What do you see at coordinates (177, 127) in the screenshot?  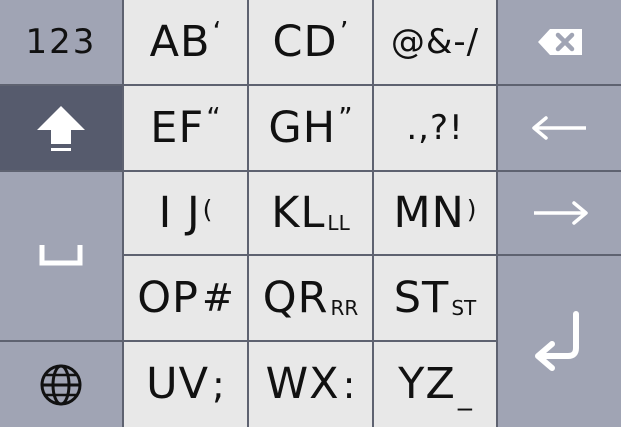 I see `key-main-label: EF` at bounding box center [177, 127].